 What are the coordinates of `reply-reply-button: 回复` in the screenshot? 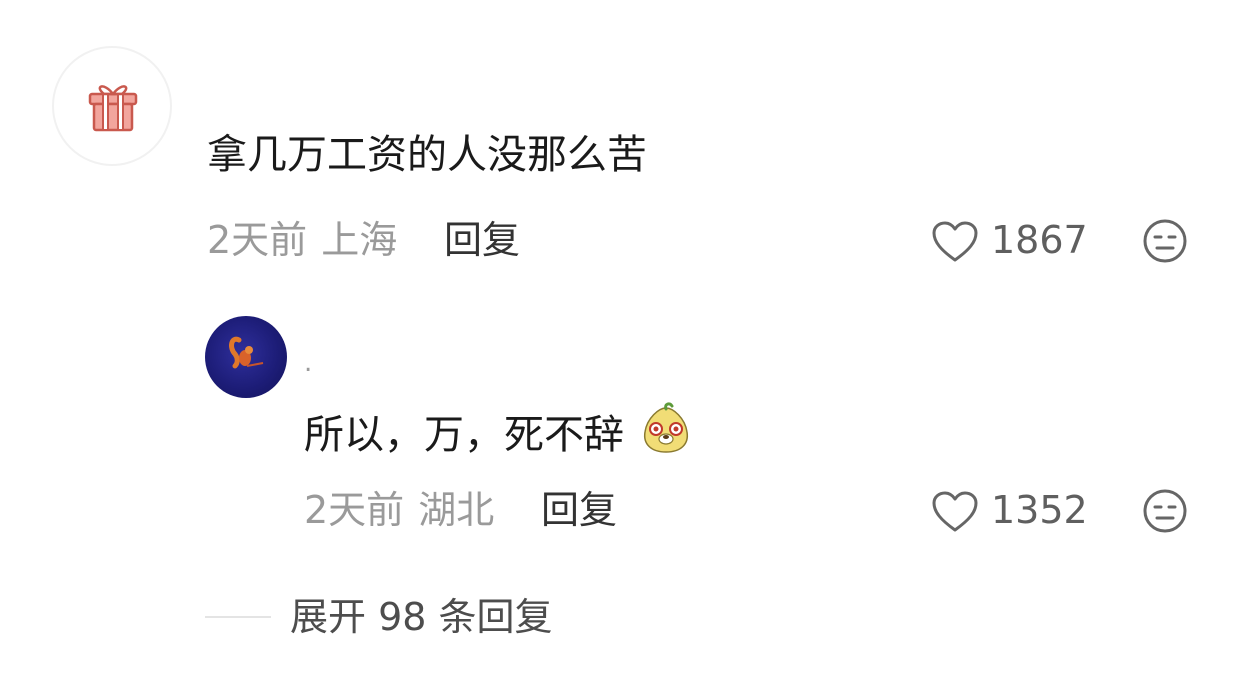 It's located at (579, 510).